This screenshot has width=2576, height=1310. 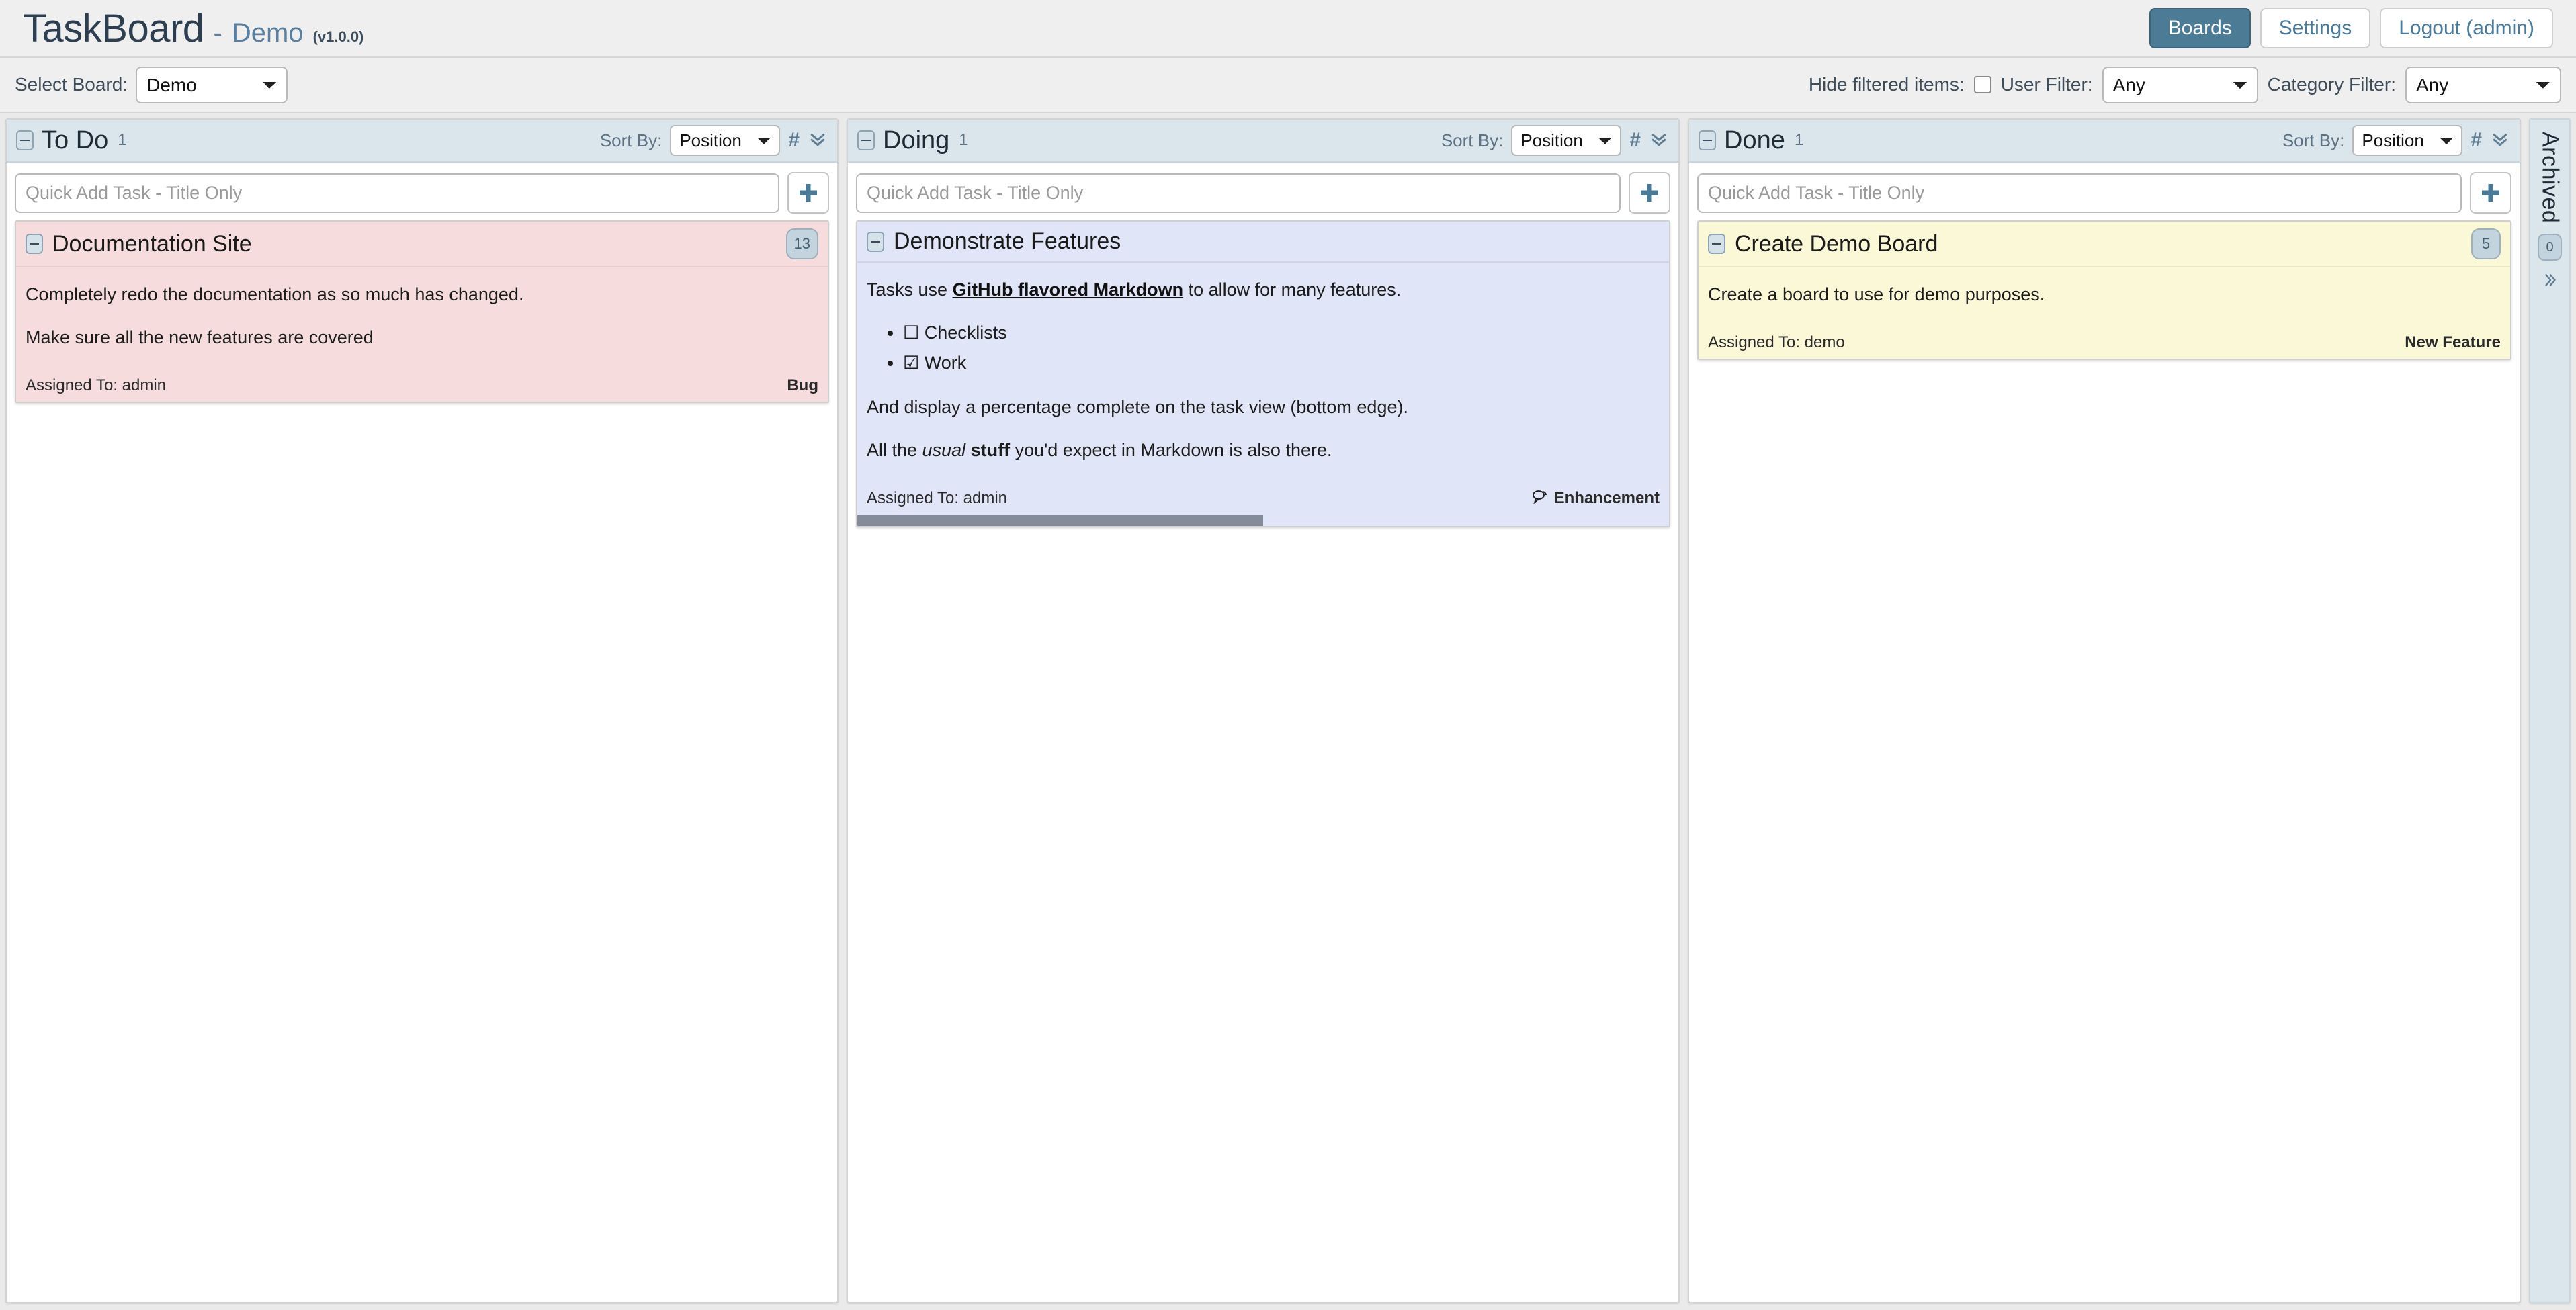 What do you see at coordinates (1263, 242) in the screenshot?
I see `task-card-header: Demonstrate Features` at bounding box center [1263, 242].